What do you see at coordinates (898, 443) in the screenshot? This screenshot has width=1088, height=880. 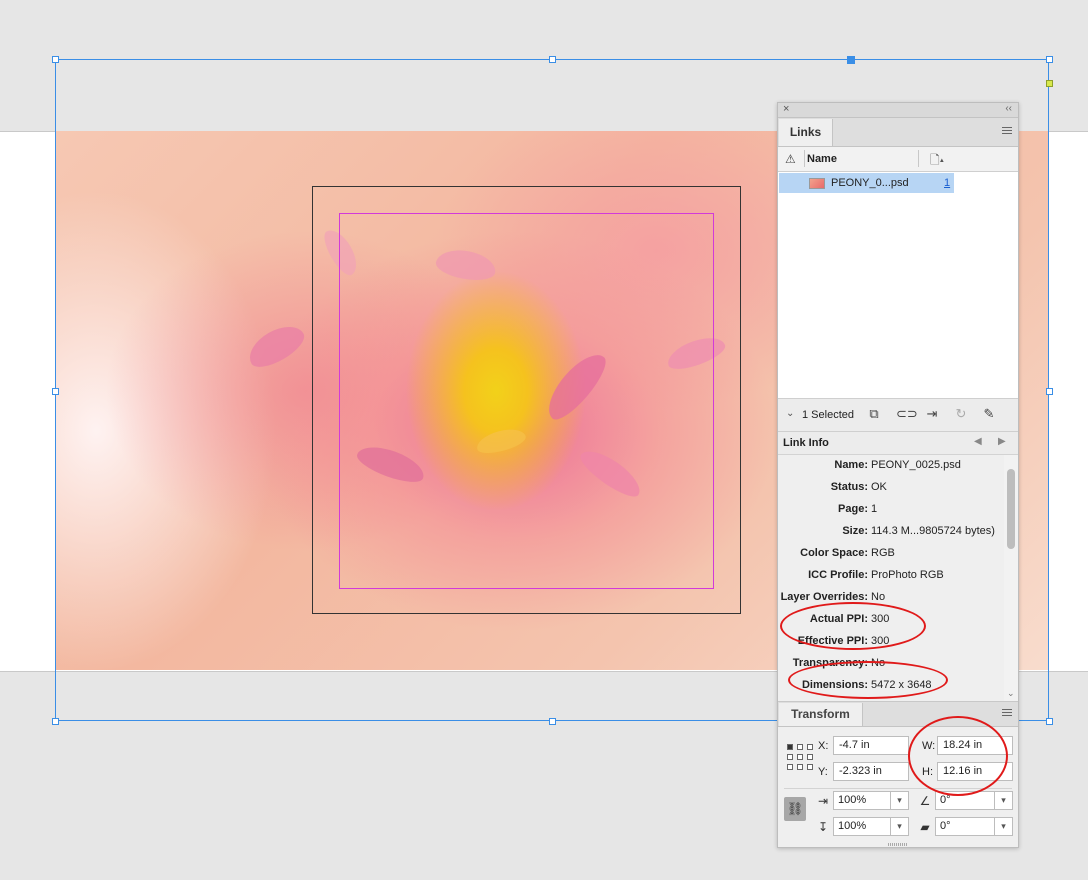 I see `link-info-header: Link Info ◀ ▶` at bounding box center [898, 443].